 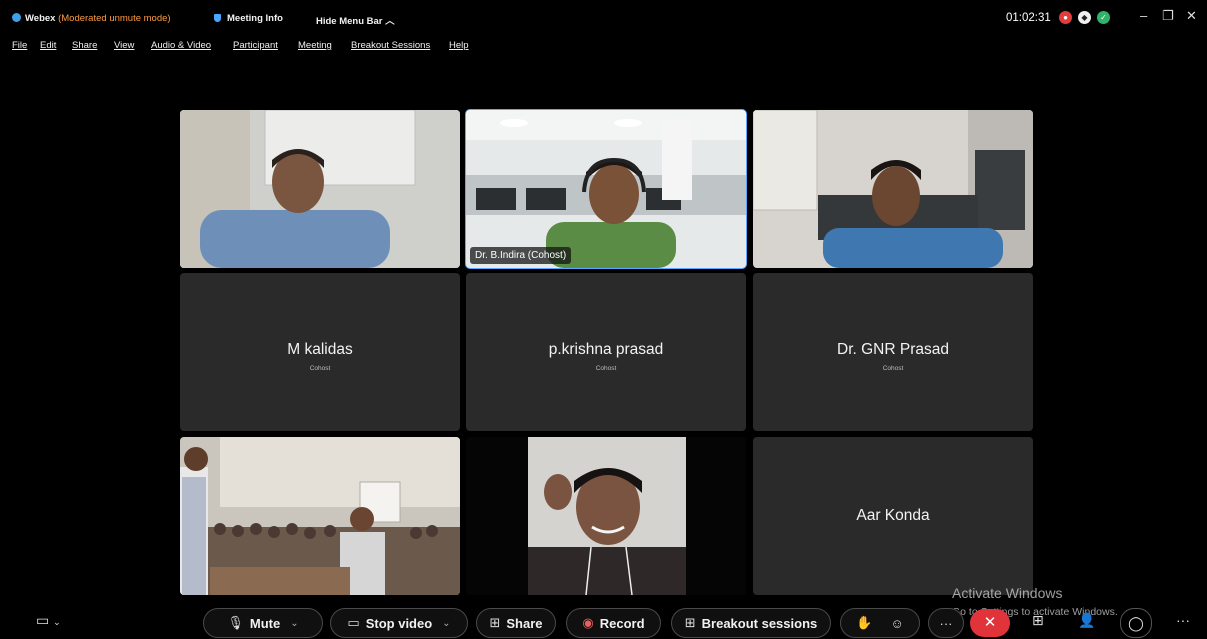 I want to click on webex-logo-icon, so click(x=16, y=17).